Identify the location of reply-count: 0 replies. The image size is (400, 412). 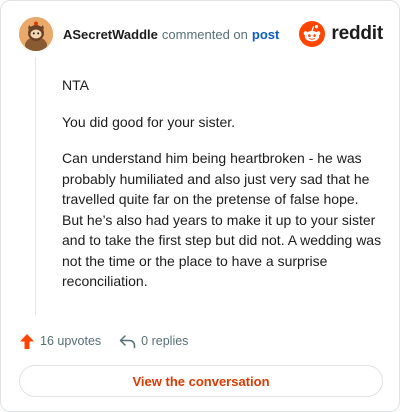
(165, 341).